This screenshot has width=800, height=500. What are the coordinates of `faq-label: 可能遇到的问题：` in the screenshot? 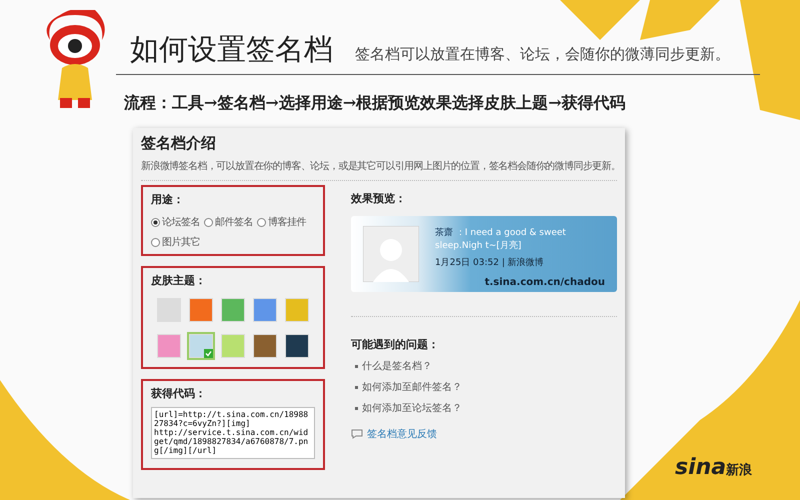 It's located at (395, 344).